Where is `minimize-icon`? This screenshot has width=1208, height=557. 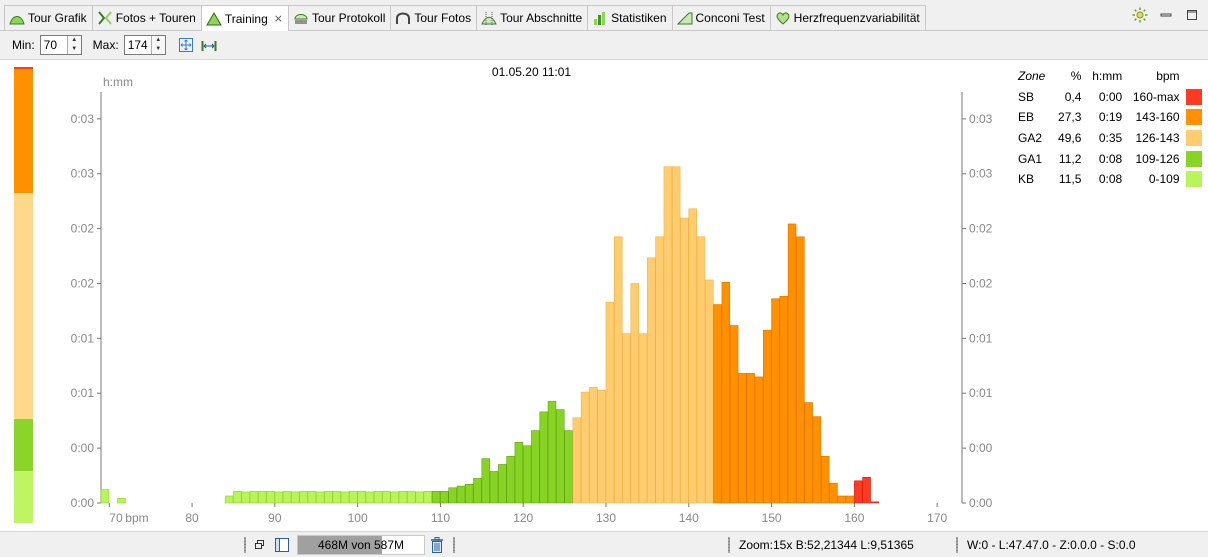
minimize-icon is located at coordinates (1166, 15).